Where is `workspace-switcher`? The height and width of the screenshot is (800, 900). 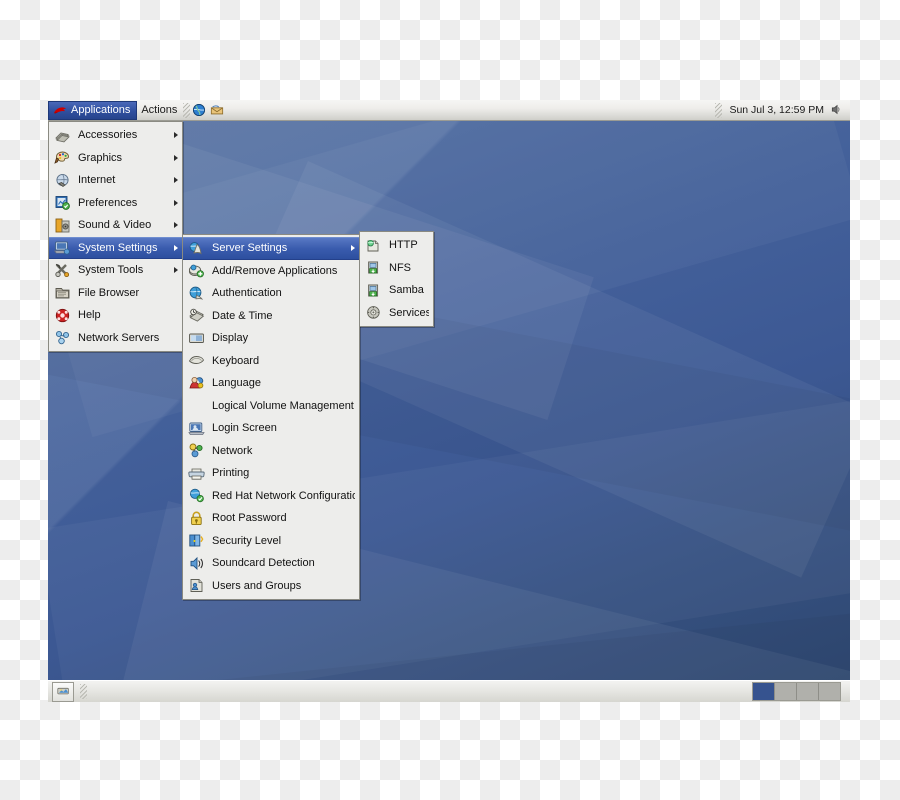
workspace-switcher is located at coordinates (796, 691).